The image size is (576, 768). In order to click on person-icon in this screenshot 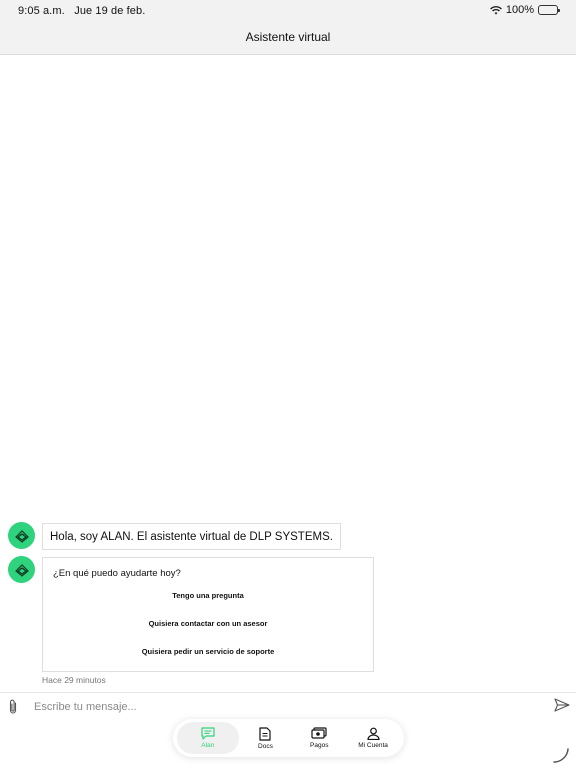, I will do `click(373, 733)`.